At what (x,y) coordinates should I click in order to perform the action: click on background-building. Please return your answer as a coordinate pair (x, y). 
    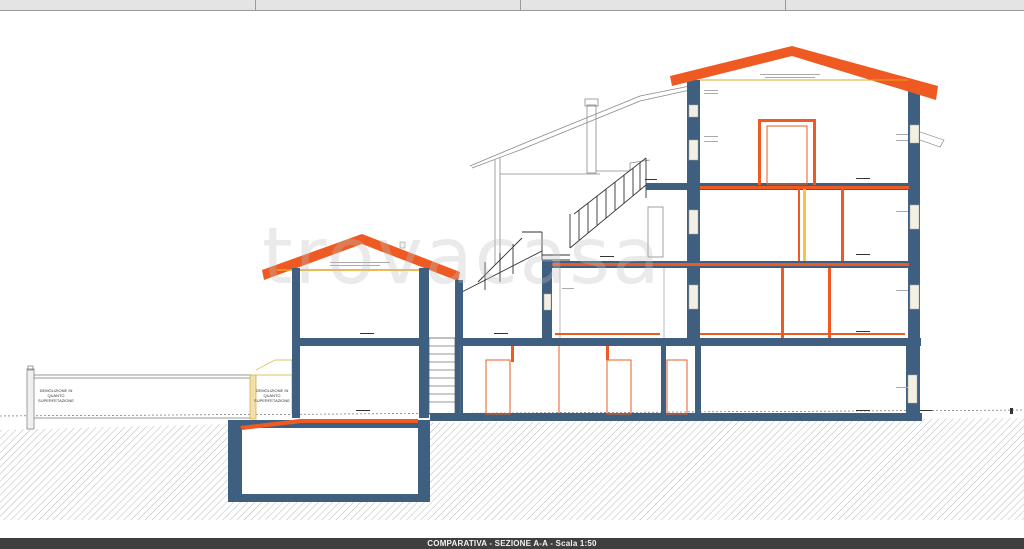
    Looking at the image, I should click on (580, 175).